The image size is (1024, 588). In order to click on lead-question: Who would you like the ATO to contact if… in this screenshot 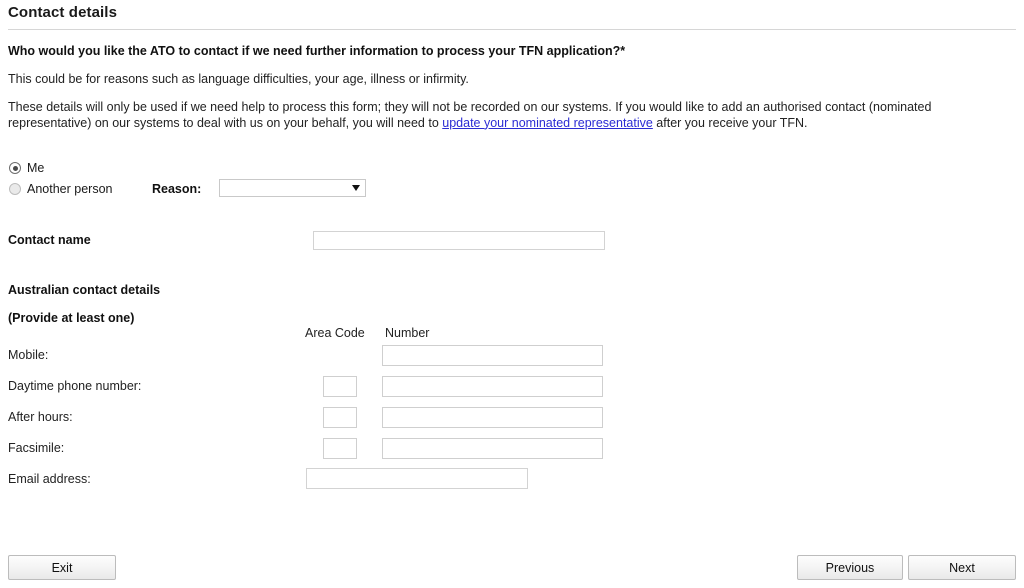, I will do `click(317, 51)`.